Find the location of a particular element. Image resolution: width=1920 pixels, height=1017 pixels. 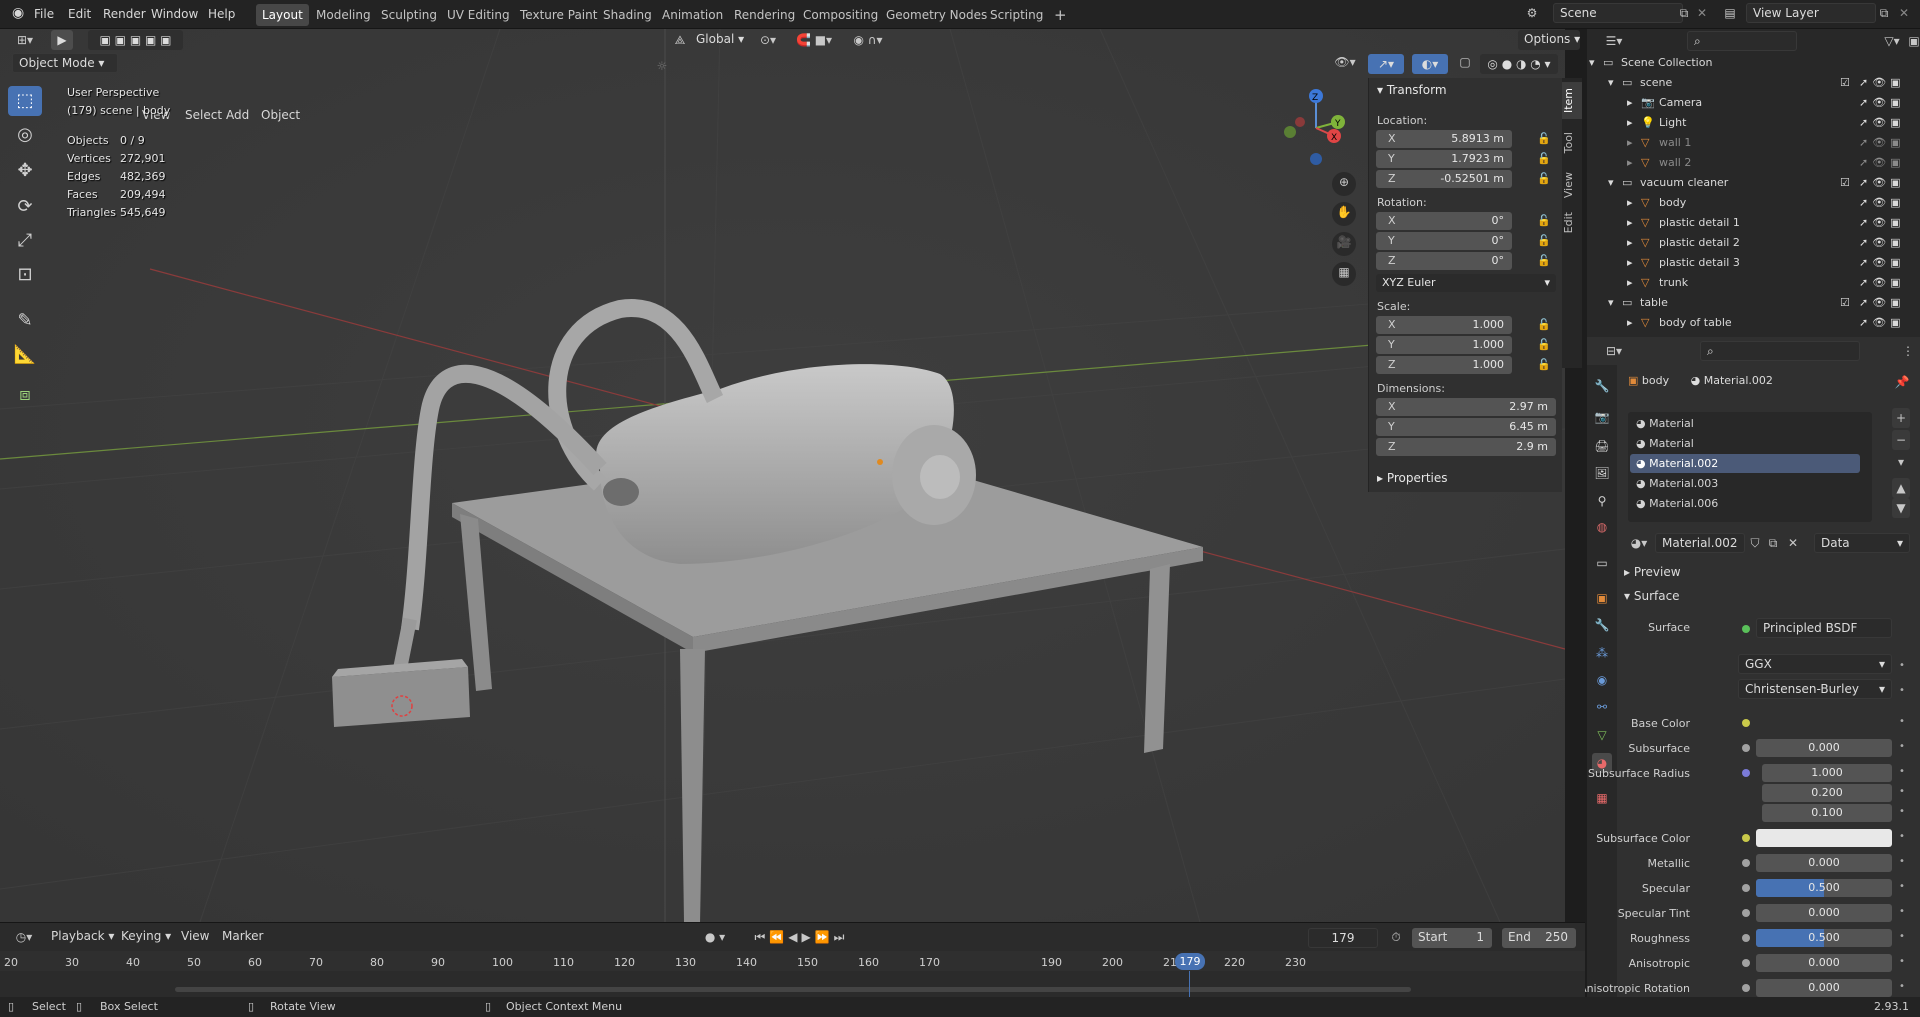

add-cube-tool-icon: ⧈ is located at coordinates (25, 395).